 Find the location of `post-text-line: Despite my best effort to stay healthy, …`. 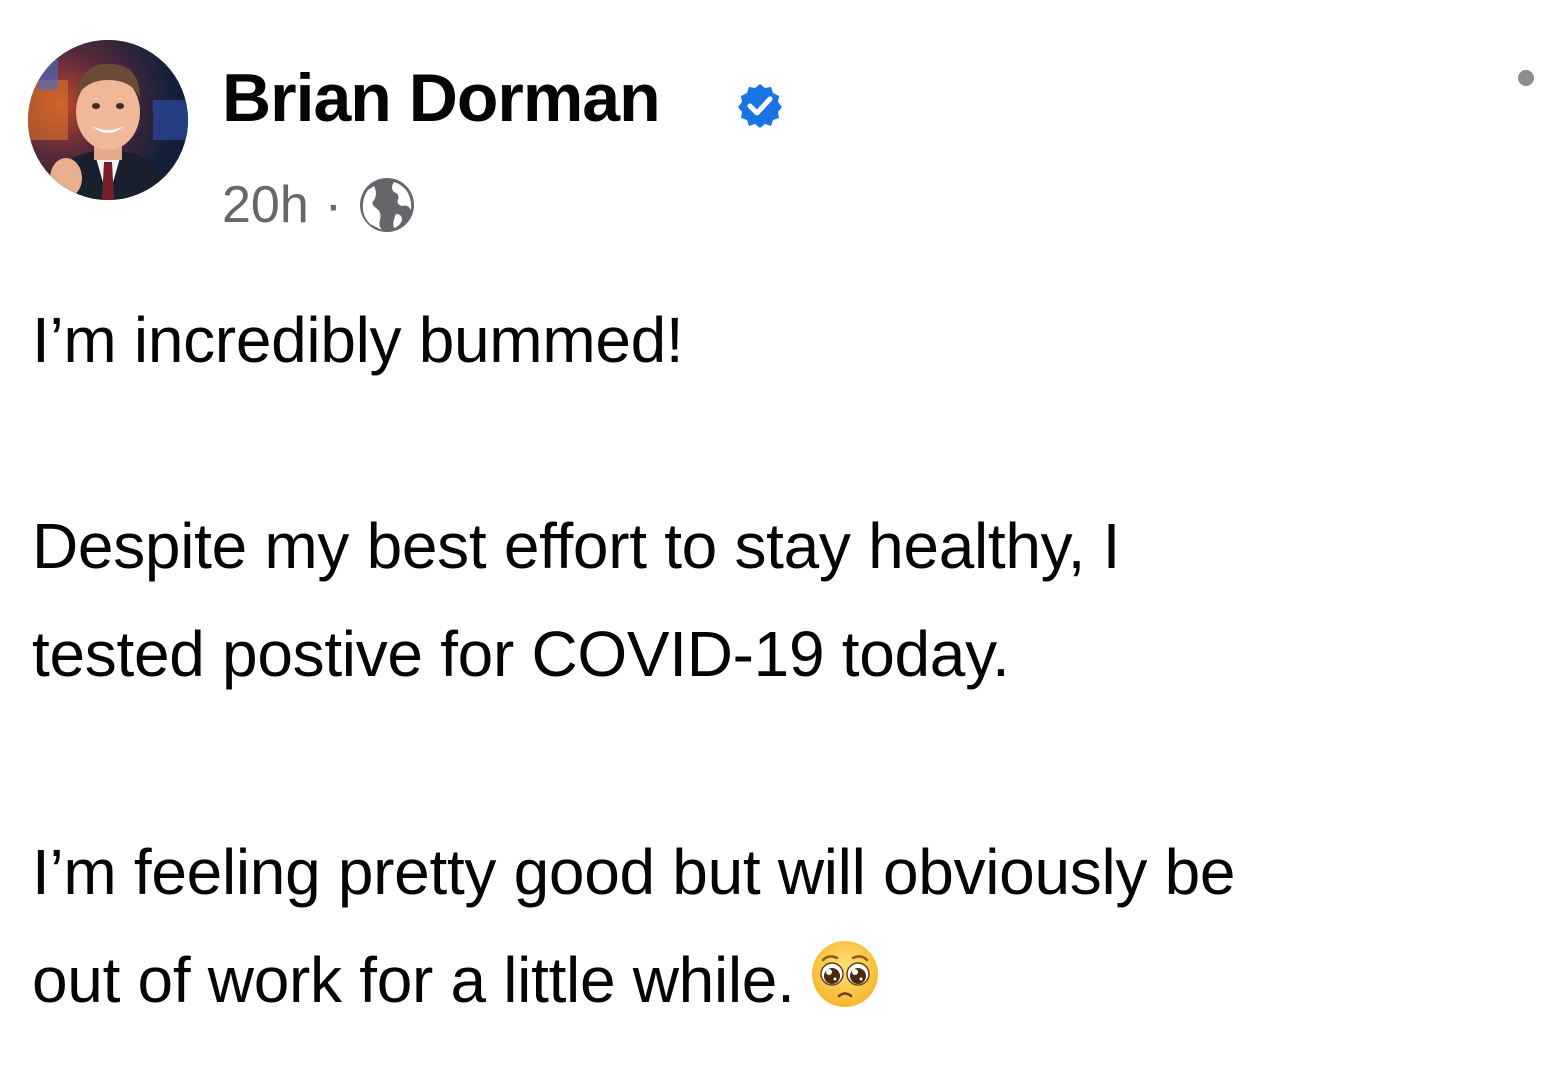

post-text-line: Despite my best effort to stay healthy, … is located at coordinates (576, 546).